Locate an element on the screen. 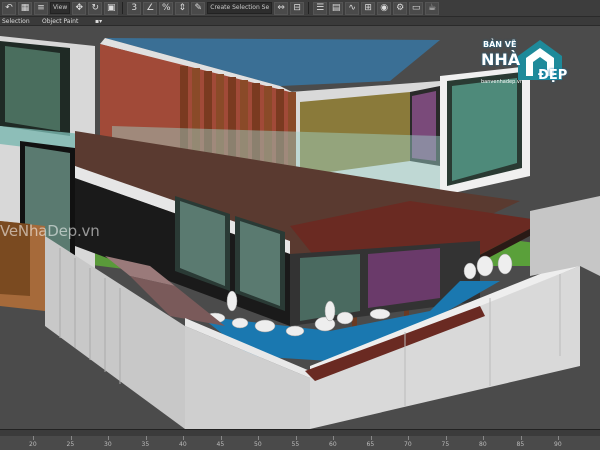  time-ruler: 20 25 30 35 40 45 50 55 60 65 70 75 80 85 90 is located at coordinates (300, 443).